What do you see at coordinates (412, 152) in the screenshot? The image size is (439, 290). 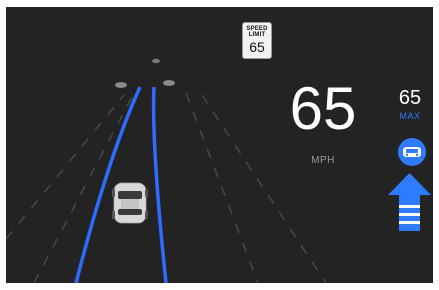 I see `steering-wheel-icon` at bounding box center [412, 152].